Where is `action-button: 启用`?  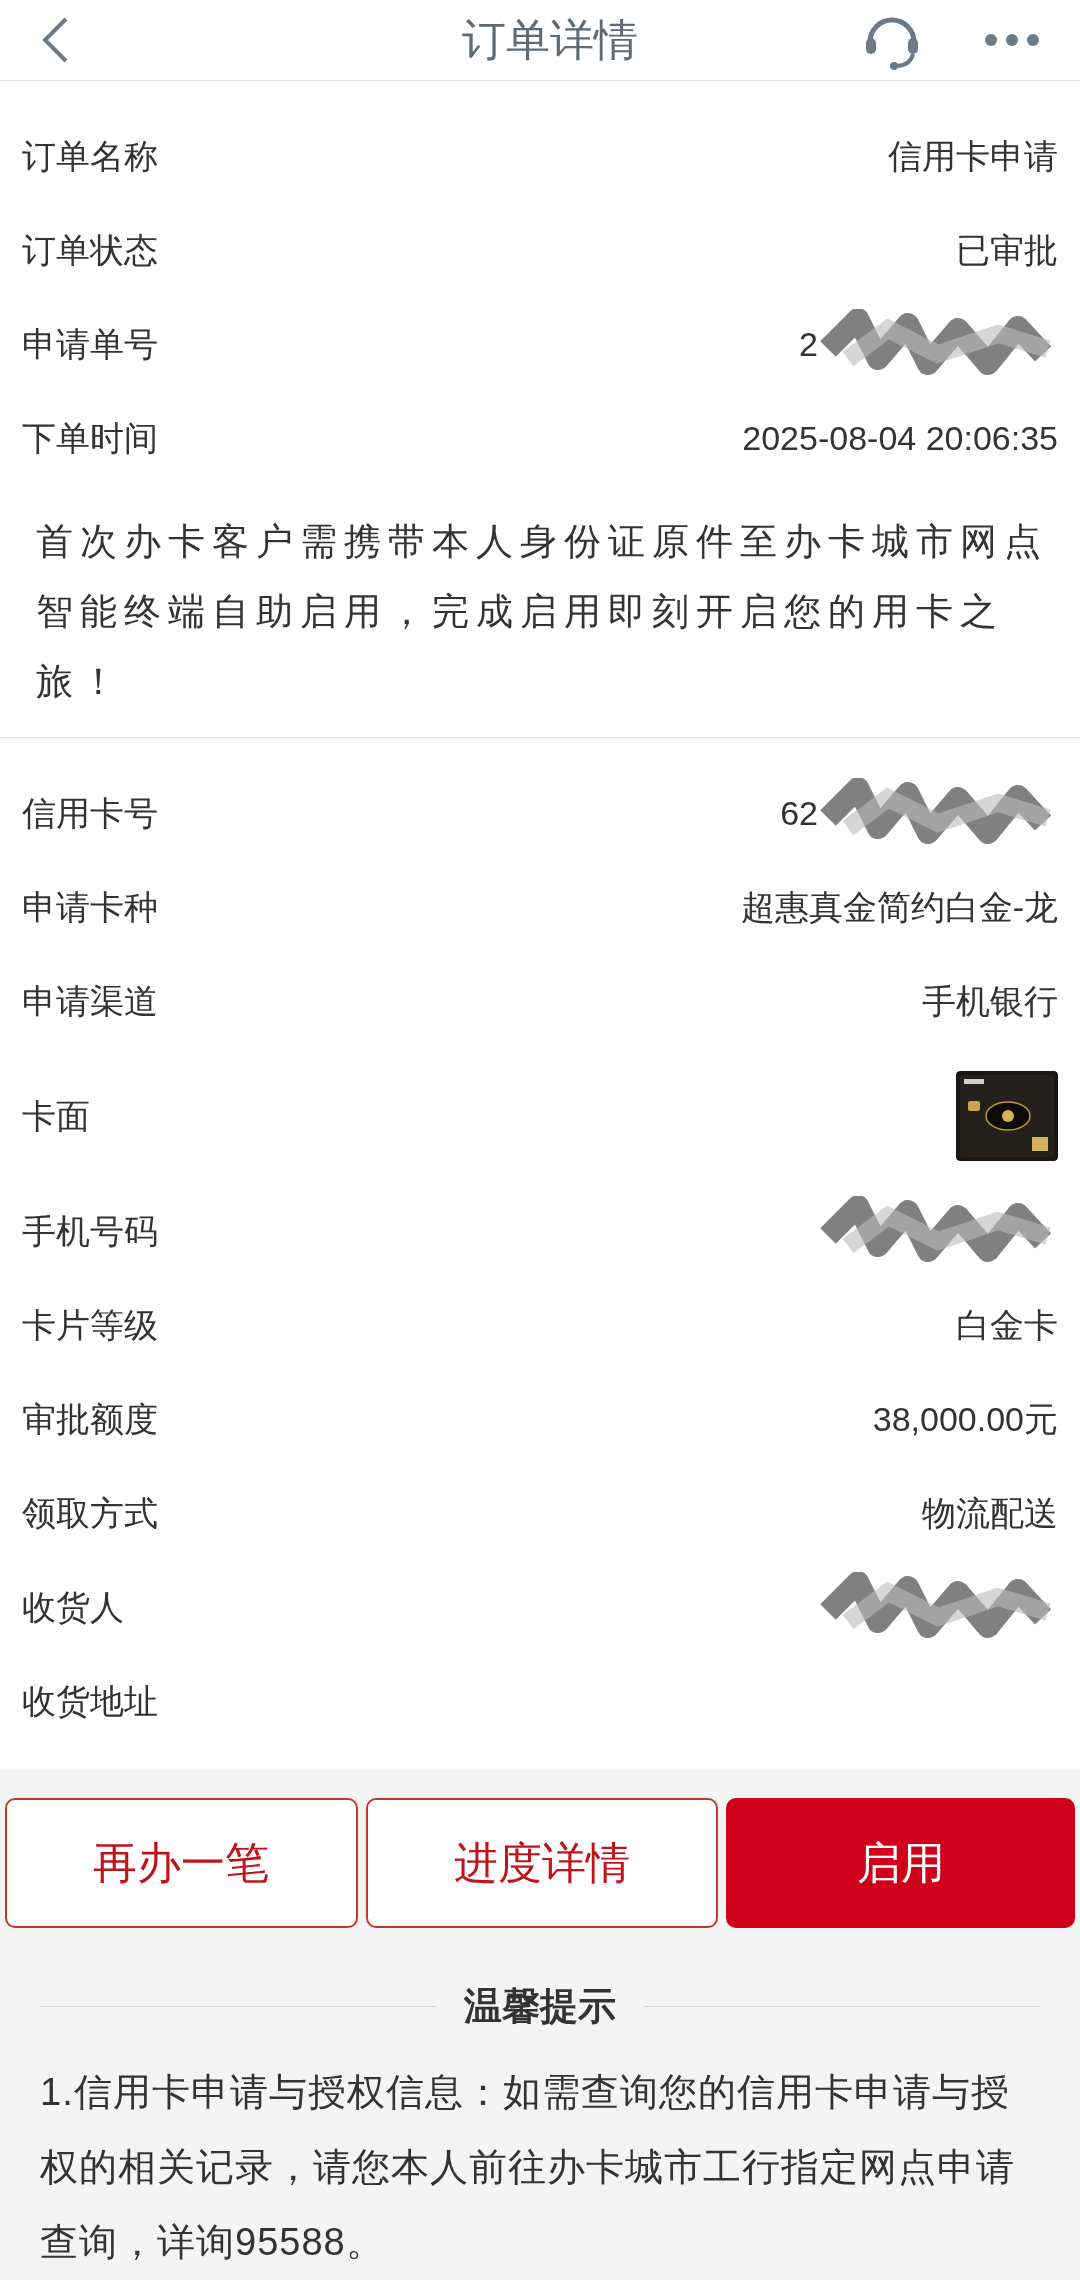 action-button: 启用 is located at coordinates (900, 1863).